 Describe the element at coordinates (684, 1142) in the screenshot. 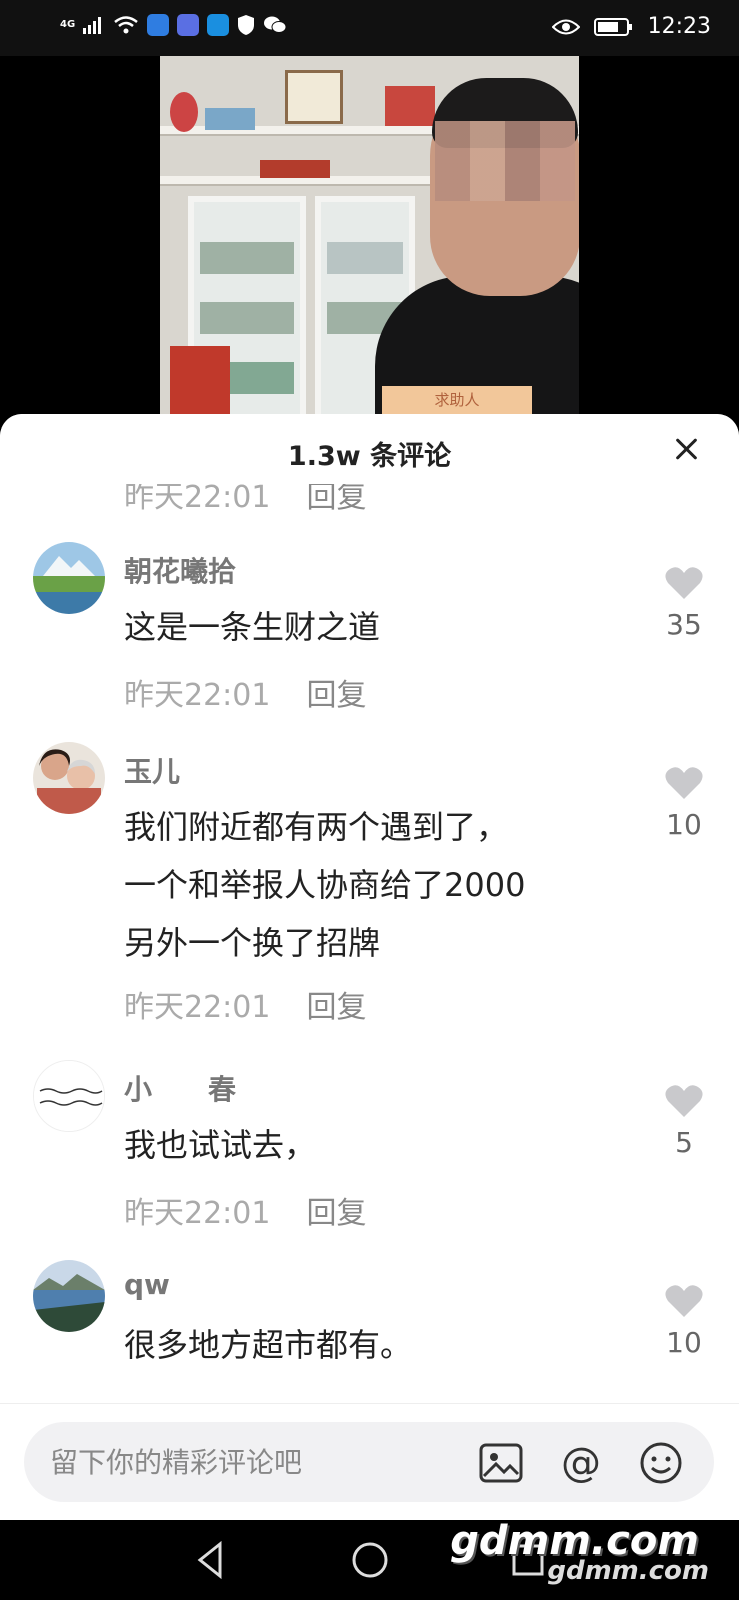

I see `like-count: 5` at that location.